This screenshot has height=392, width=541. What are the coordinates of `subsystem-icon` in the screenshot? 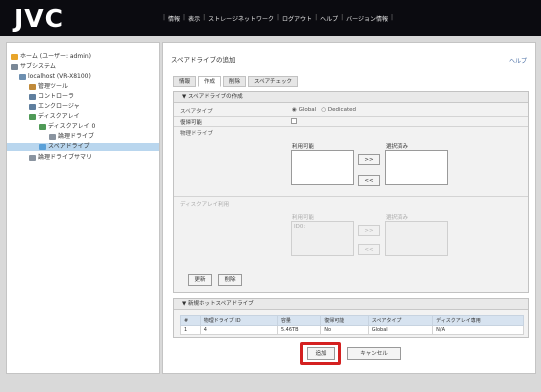 It's located at (14, 66).